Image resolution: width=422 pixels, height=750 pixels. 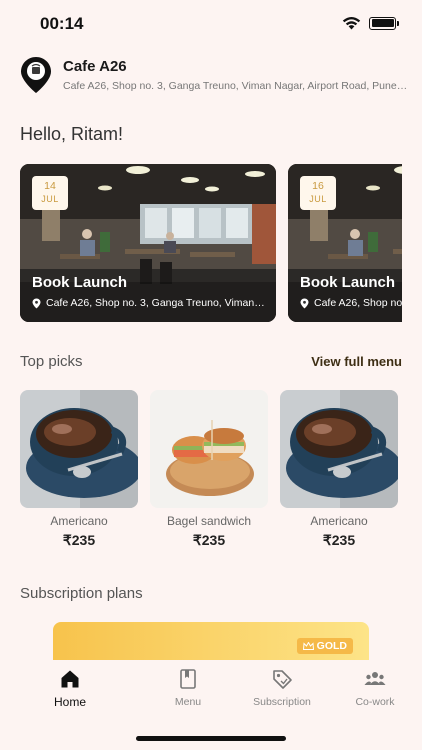 I want to click on crown-icon, so click(x=308, y=646).